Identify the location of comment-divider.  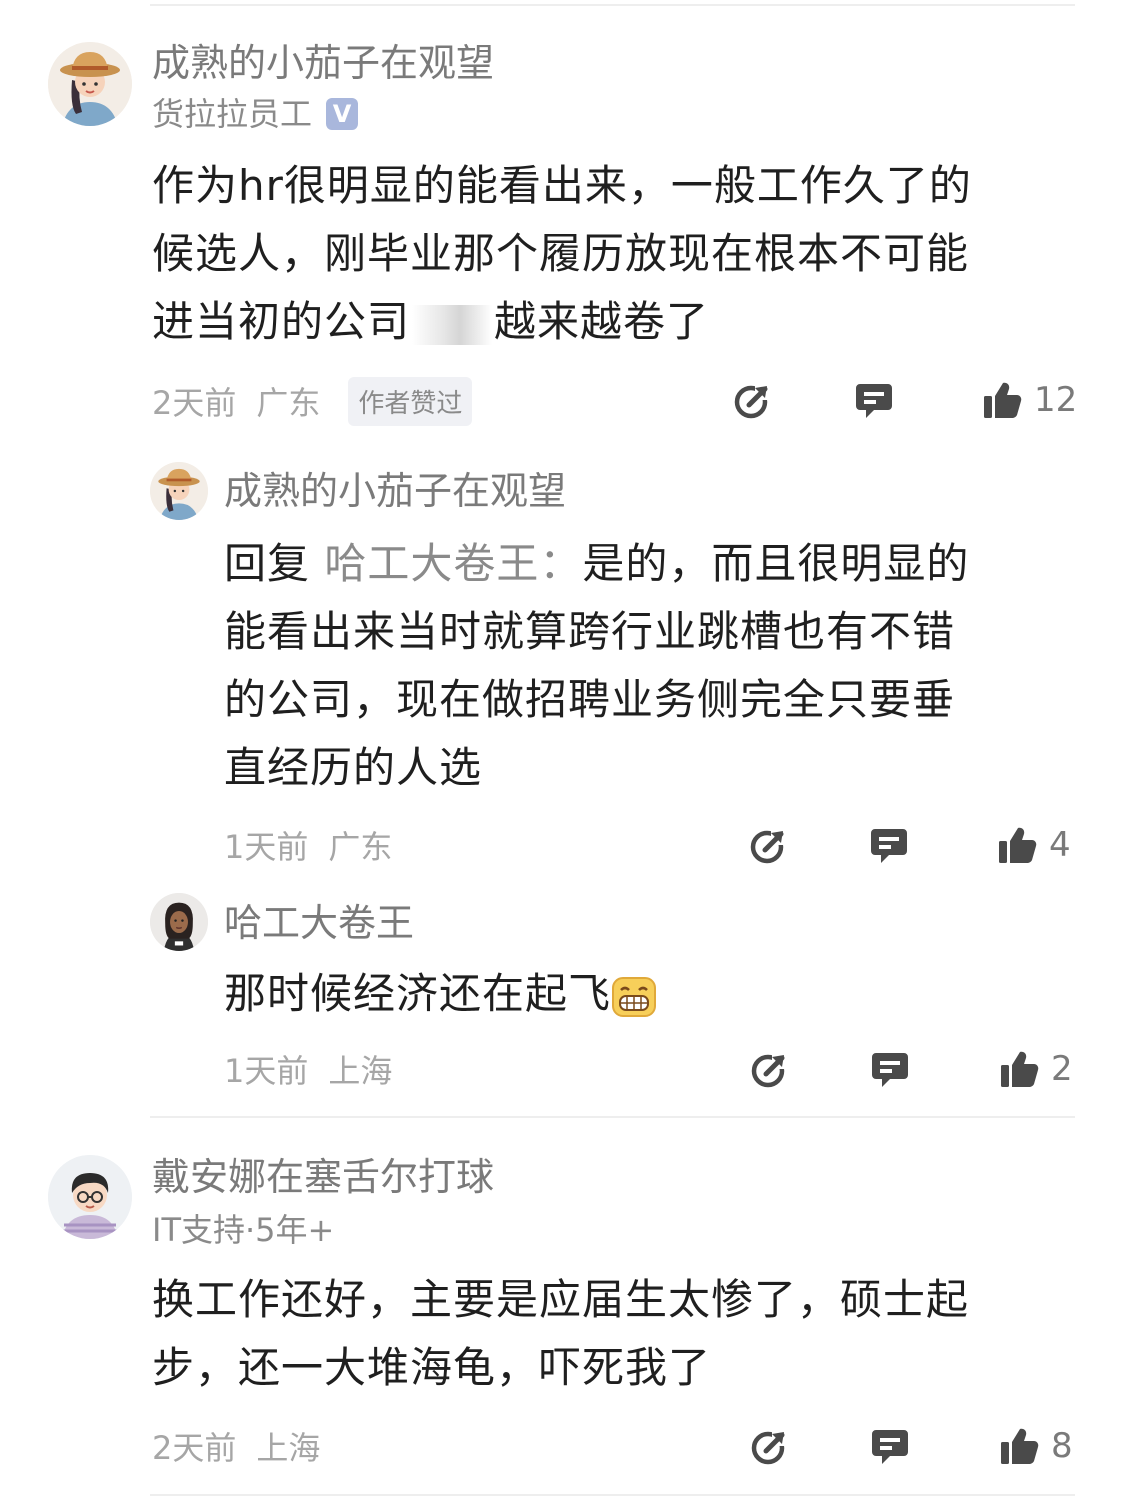
(612, 1117).